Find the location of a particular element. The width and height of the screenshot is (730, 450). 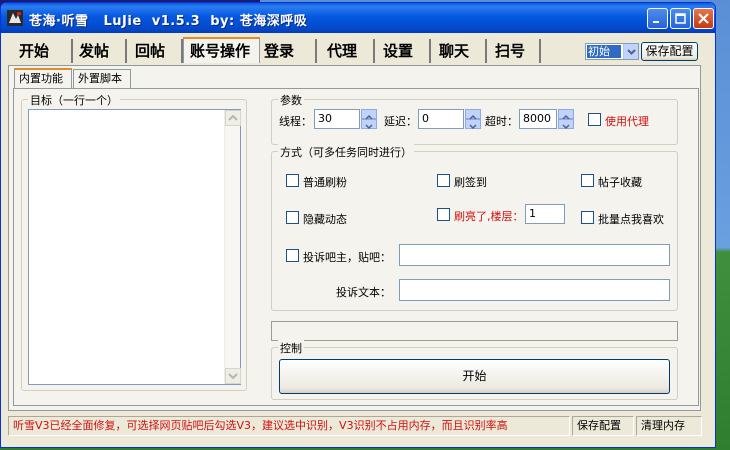

tab-login: 登录 is located at coordinates (288, 51).